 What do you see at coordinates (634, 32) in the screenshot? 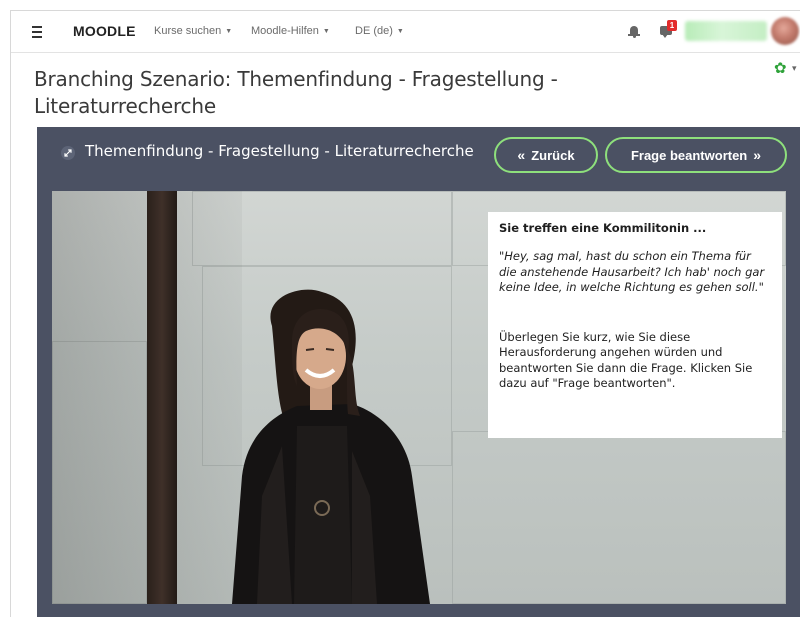
I see `bell-icon` at bounding box center [634, 32].